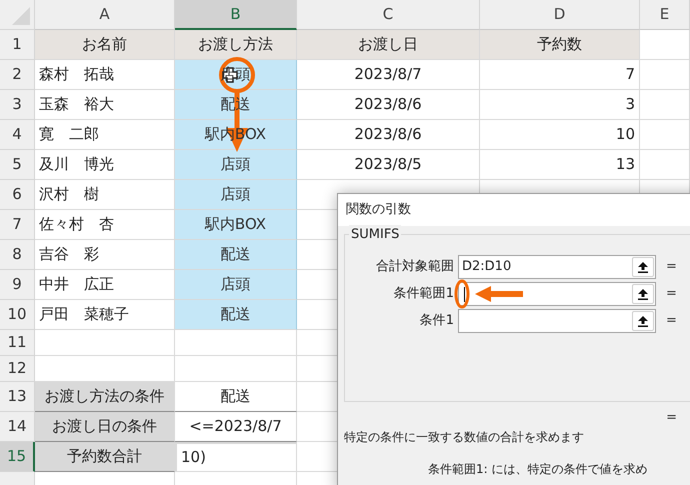 This screenshot has height=485, width=690. What do you see at coordinates (236, 457) in the screenshot?
I see `active-cell: 10)` at bounding box center [236, 457].